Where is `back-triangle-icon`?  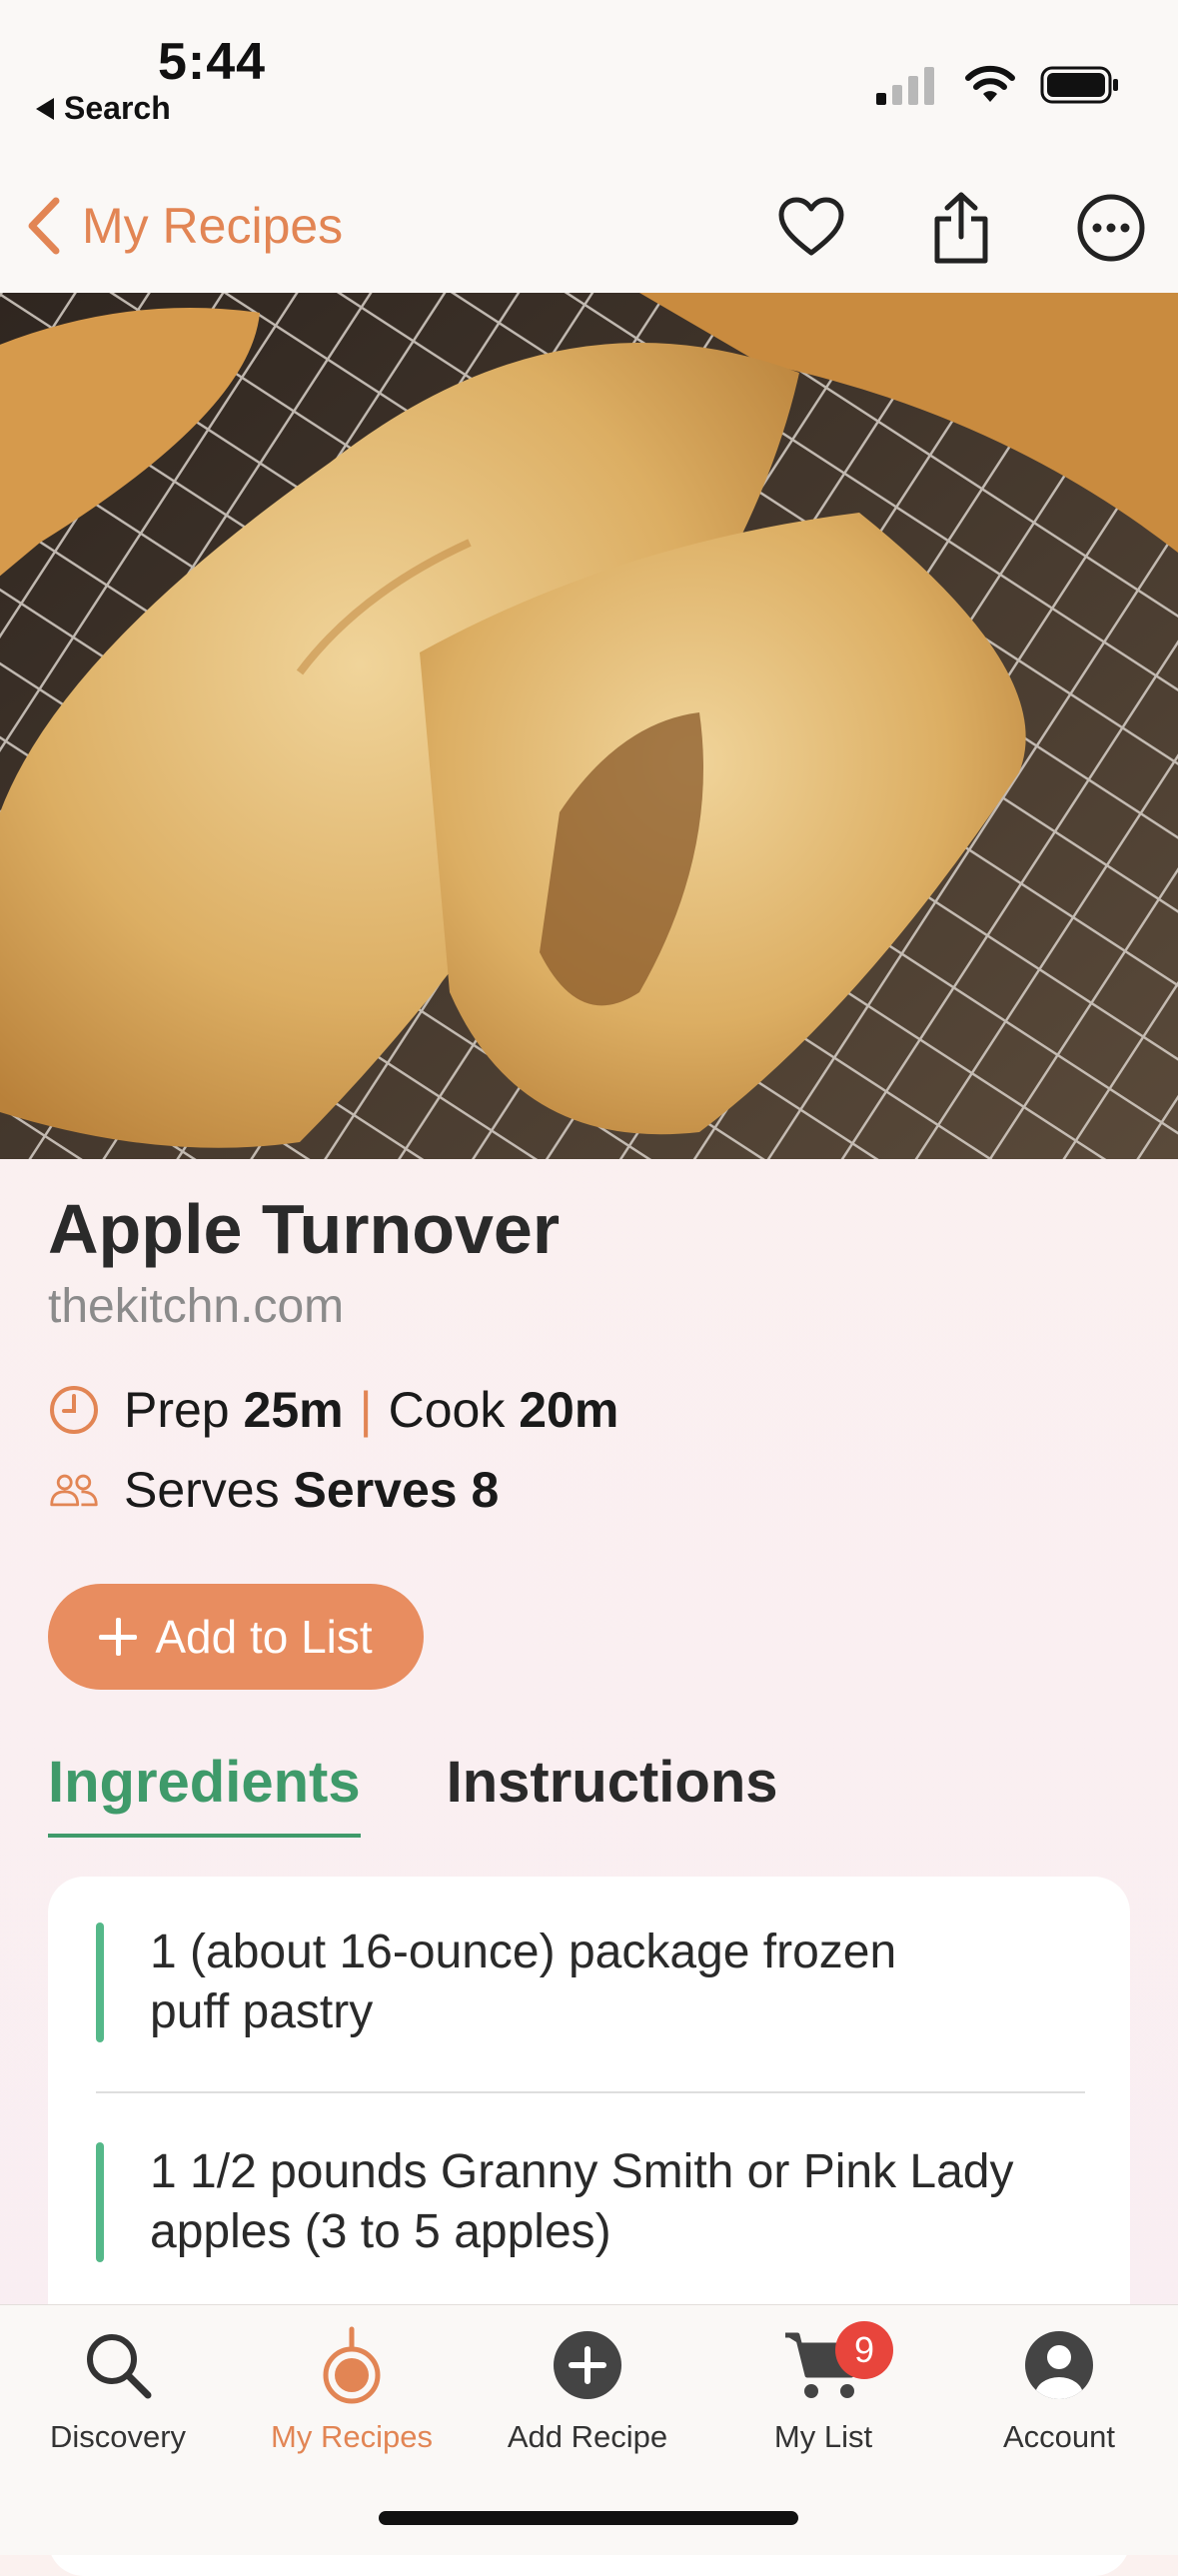 back-triangle-icon is located at coordinates (45, 108).